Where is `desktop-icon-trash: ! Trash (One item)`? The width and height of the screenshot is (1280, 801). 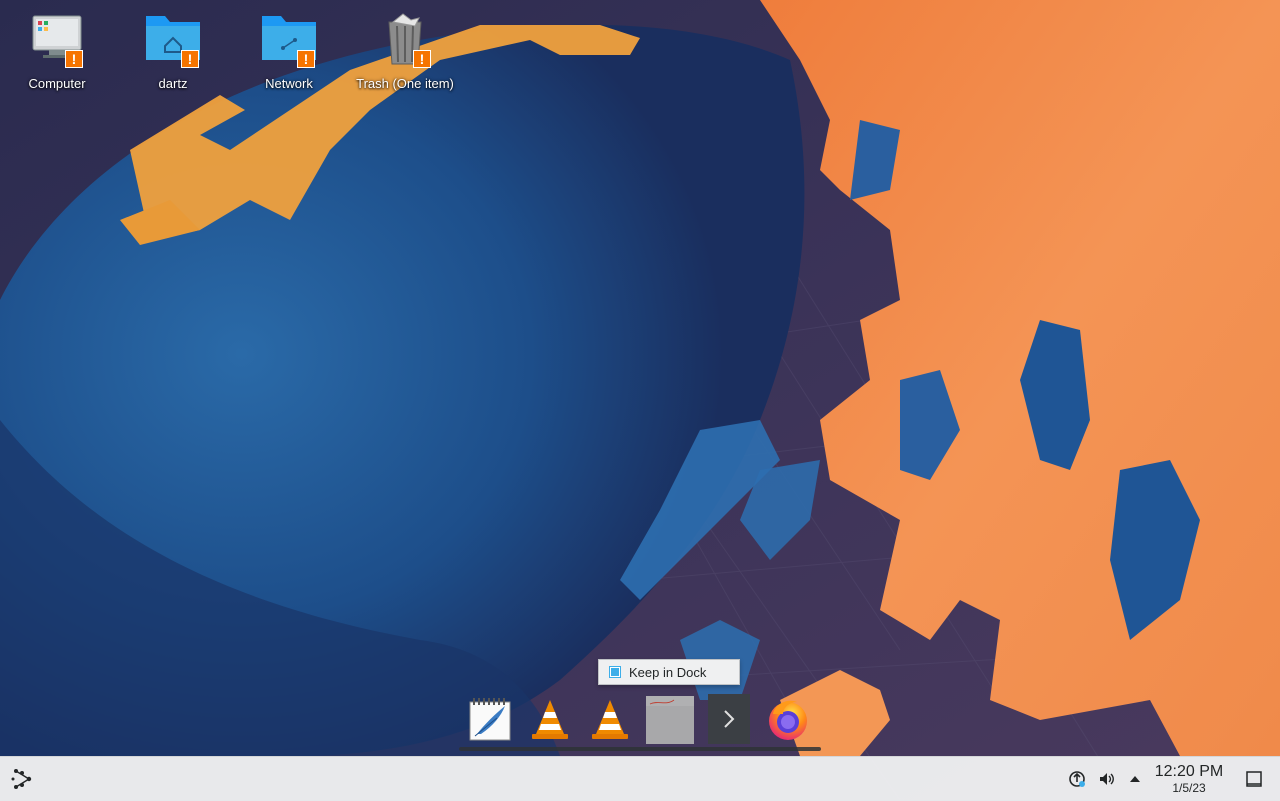
desktop-icon-trash: ! Trash (One item) is located at coordinates (405, 54).